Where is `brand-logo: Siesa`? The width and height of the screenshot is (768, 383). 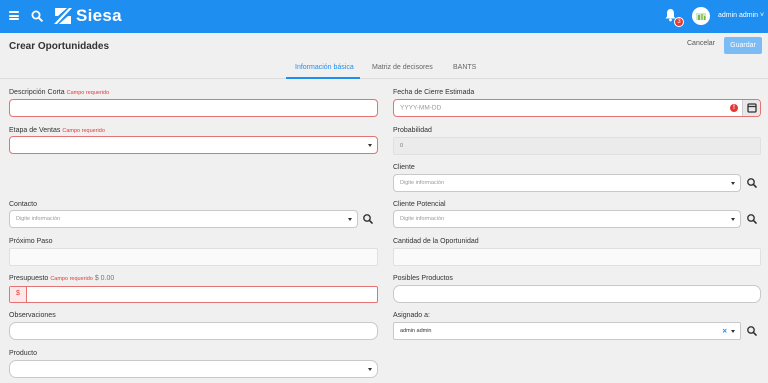
brand-logo: Siesa is located at coordinates (87, 16).